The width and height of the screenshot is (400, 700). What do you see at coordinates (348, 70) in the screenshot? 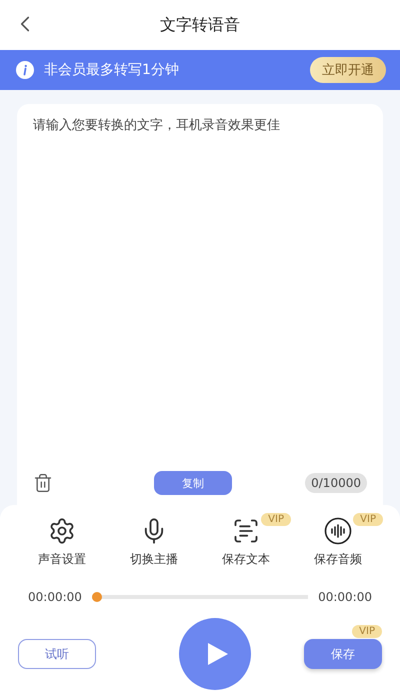
I see `subscribe-button: 立即开通` at bounding box center [348, 70].